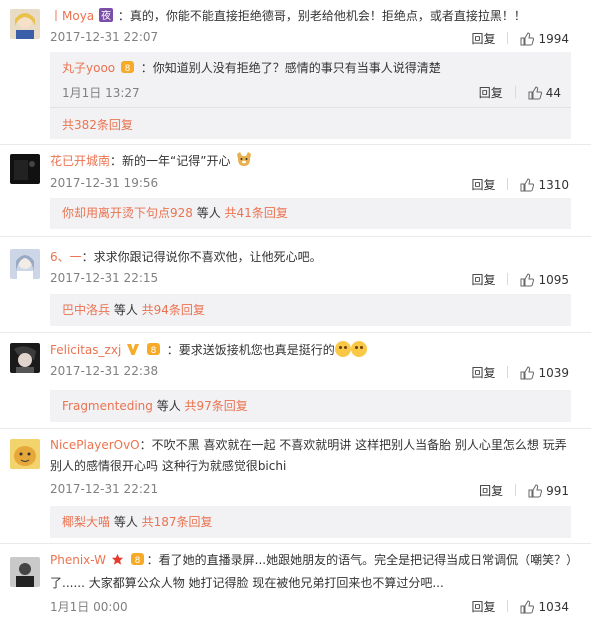  What do you see at coordinates (557, 491) in the screenshot?
I see `like-count: 991` at bounding box center [557, 491].